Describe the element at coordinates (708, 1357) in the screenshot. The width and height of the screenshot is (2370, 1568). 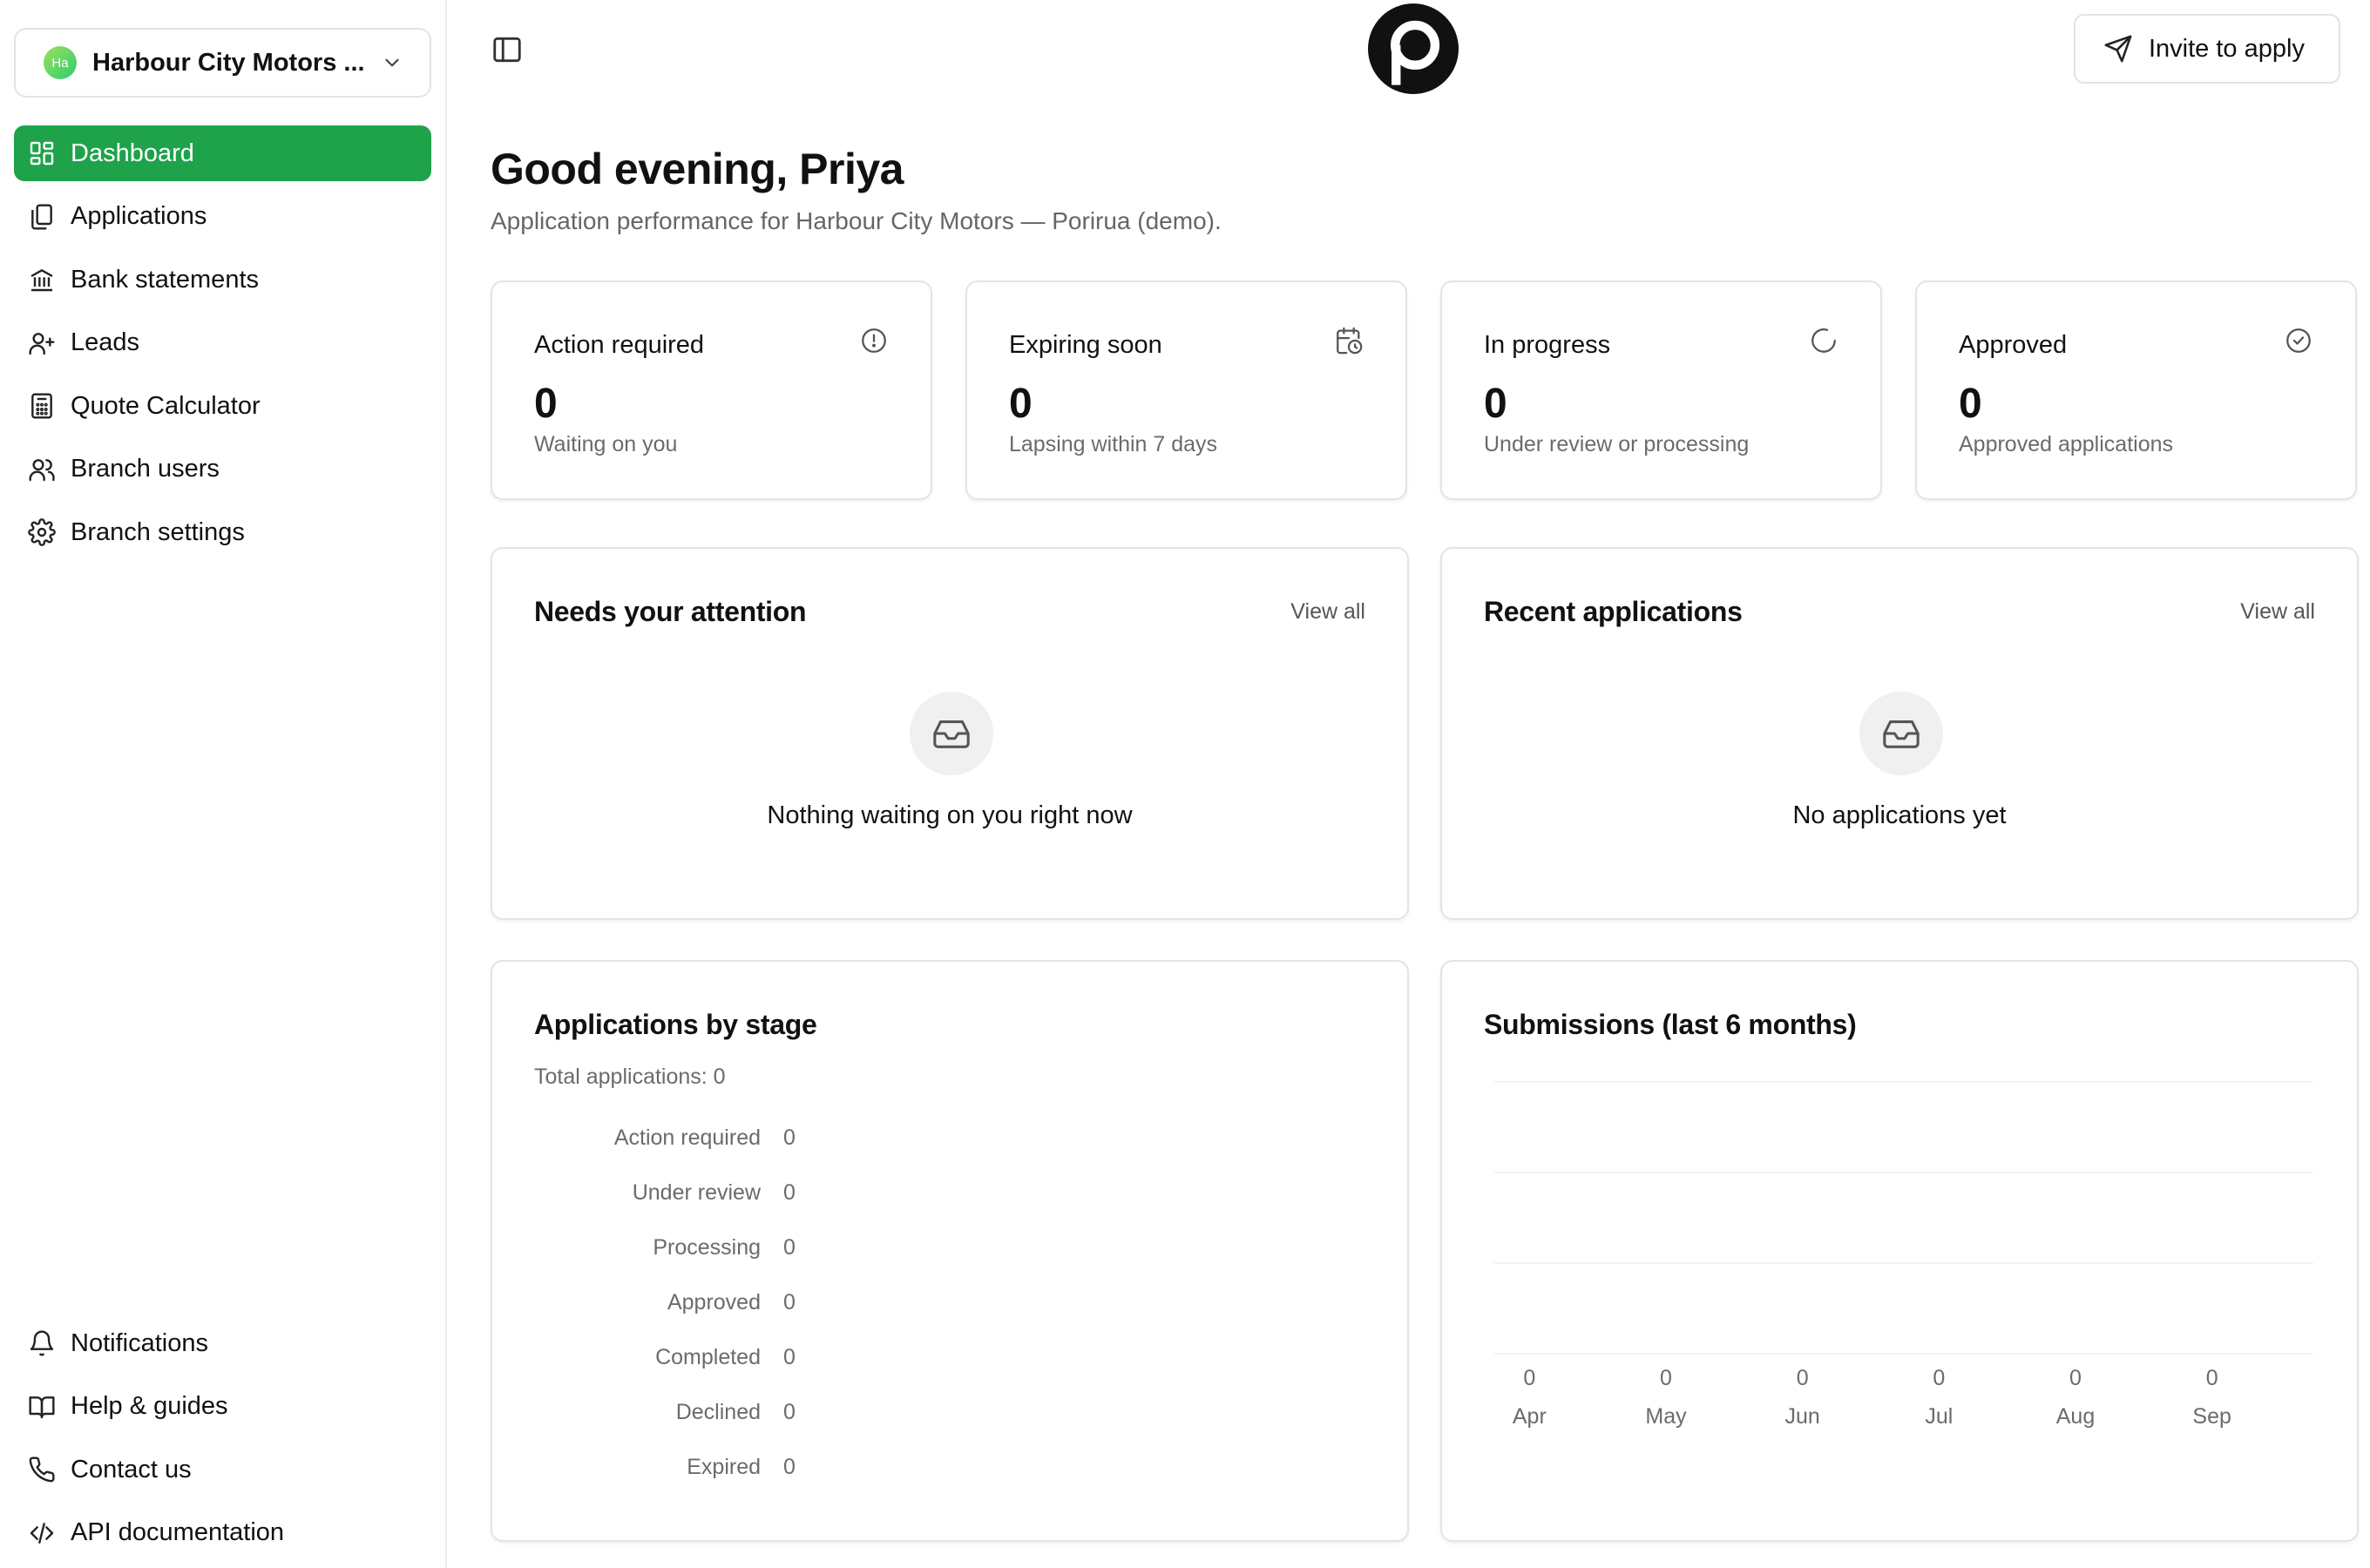
I see `stage-name: Completed` at that location.